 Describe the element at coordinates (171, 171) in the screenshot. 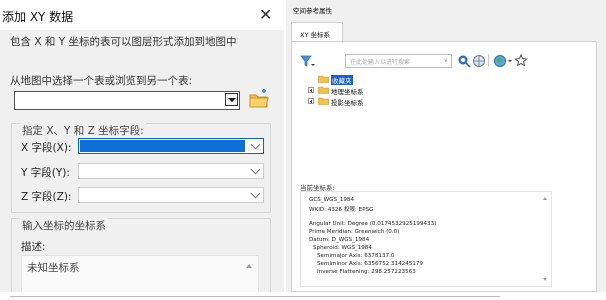

I see `y-field-select` at that location.